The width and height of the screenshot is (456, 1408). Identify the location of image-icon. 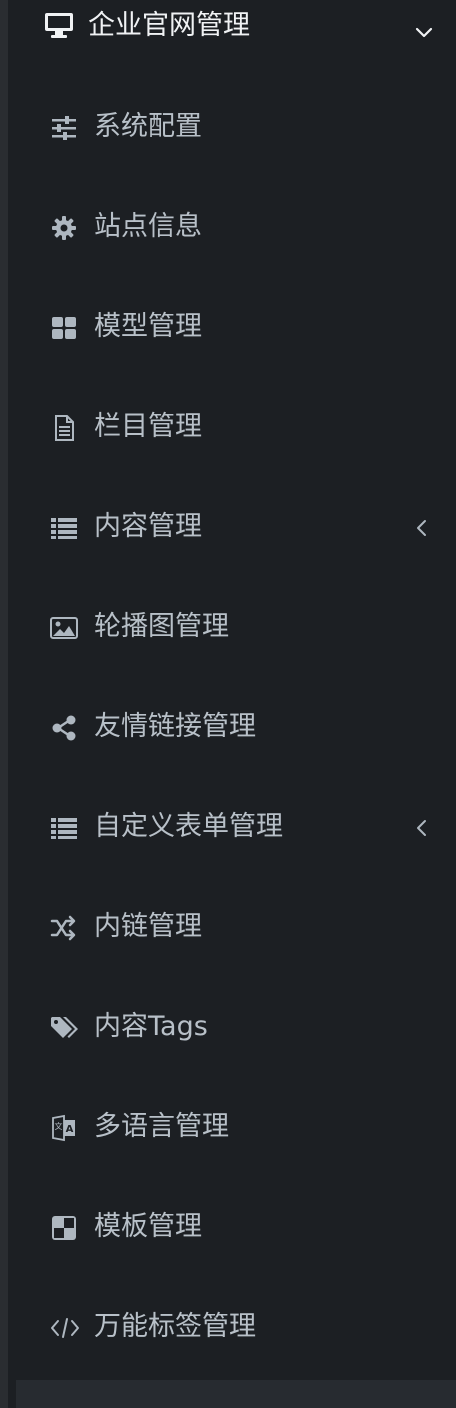
(64, 628).